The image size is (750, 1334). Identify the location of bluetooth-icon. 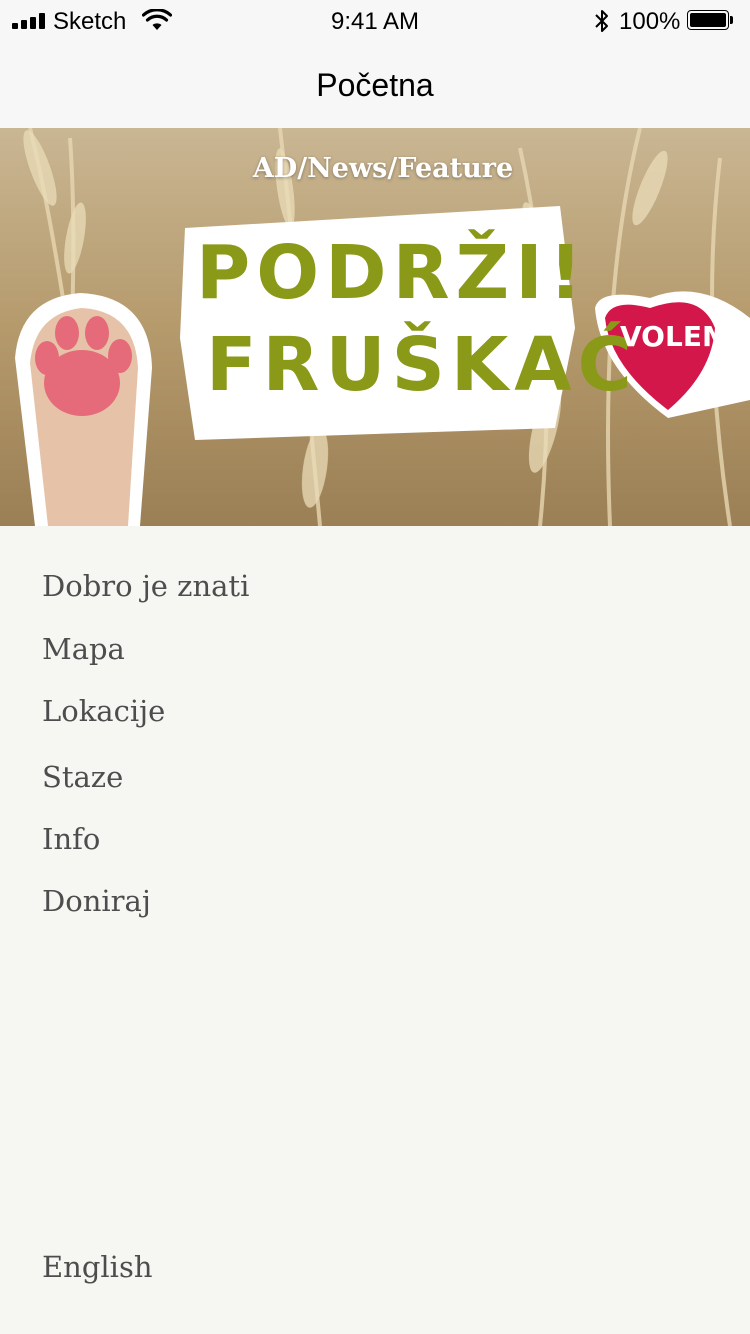
(601, 21).